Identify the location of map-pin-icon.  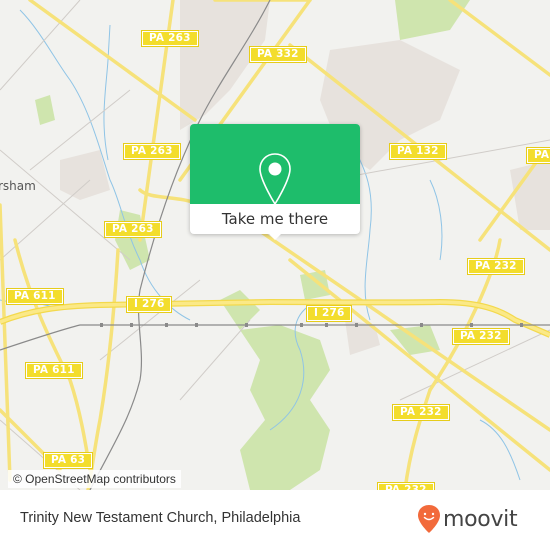
(275, 179).